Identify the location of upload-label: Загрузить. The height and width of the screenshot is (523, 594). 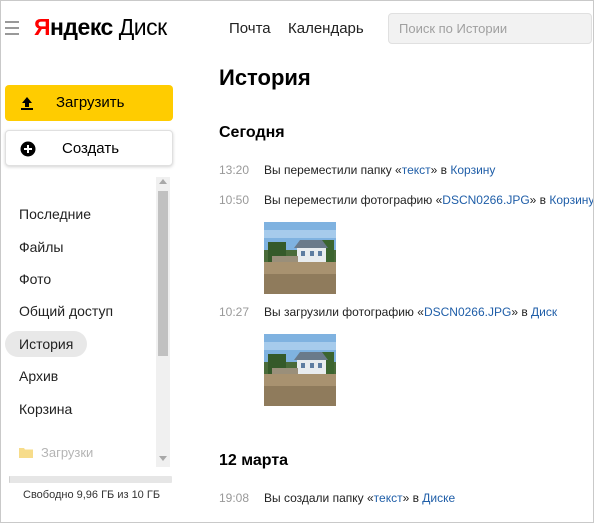
(90, 102).